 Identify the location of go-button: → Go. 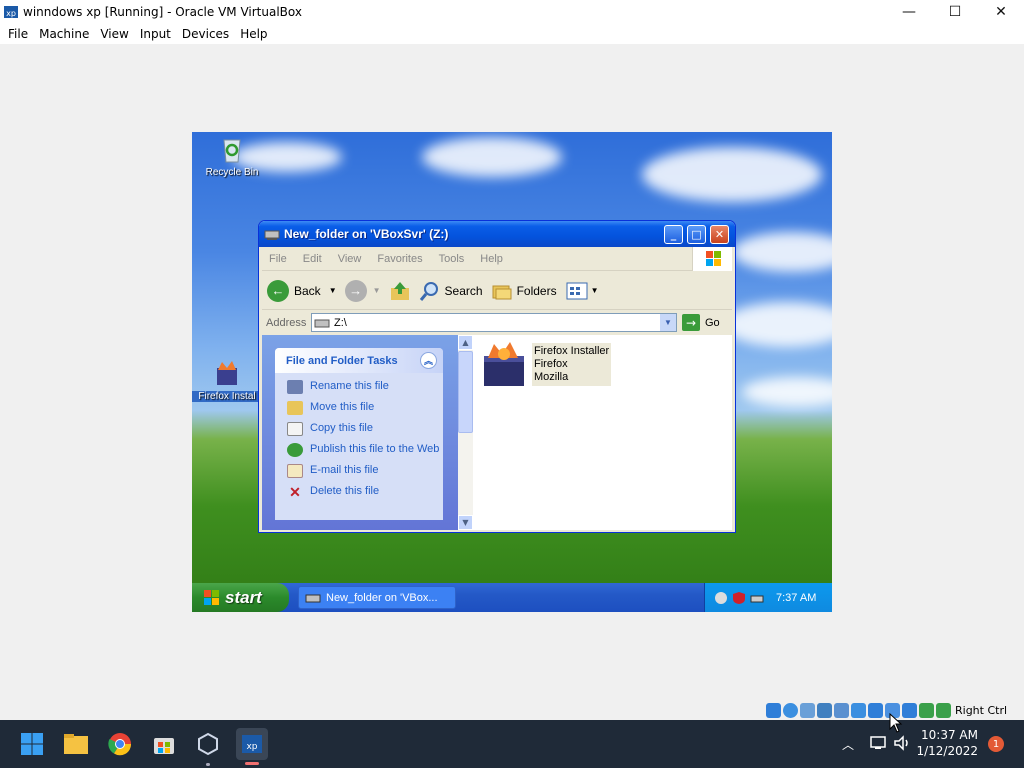
(701, 322).